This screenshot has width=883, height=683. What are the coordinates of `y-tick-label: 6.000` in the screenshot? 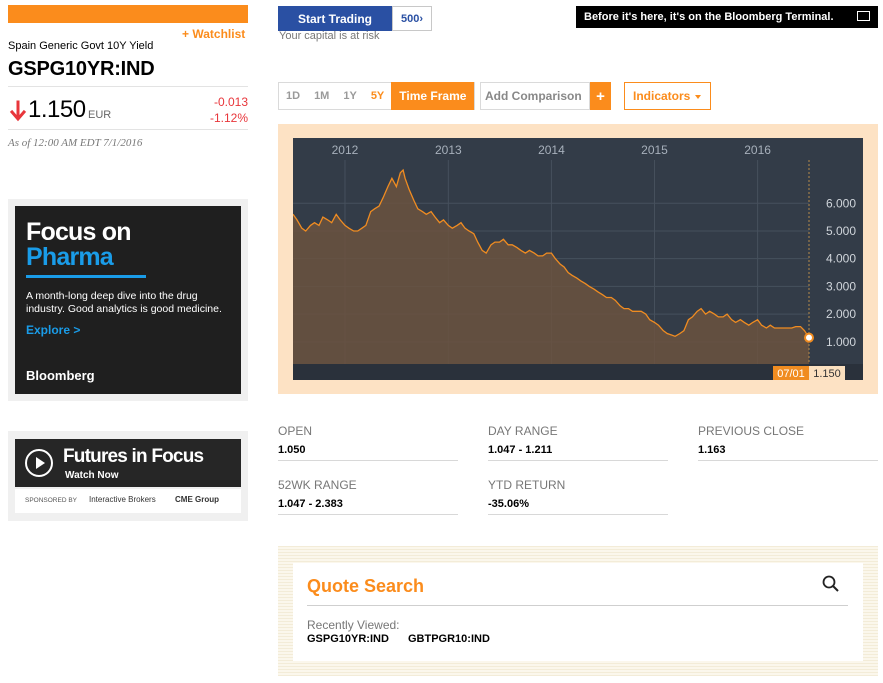 It's located at (841, 203).